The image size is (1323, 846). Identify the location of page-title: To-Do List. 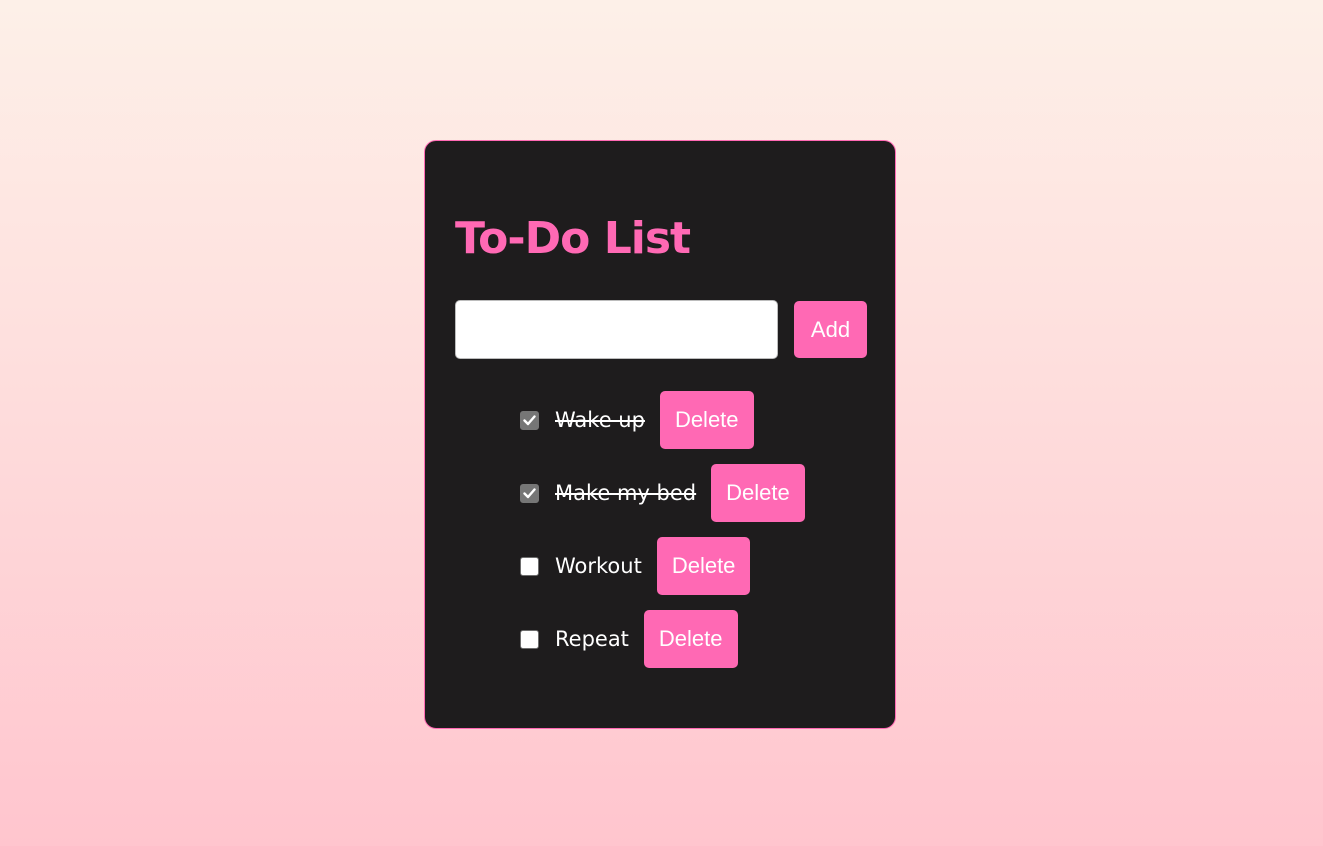
(573, 238).